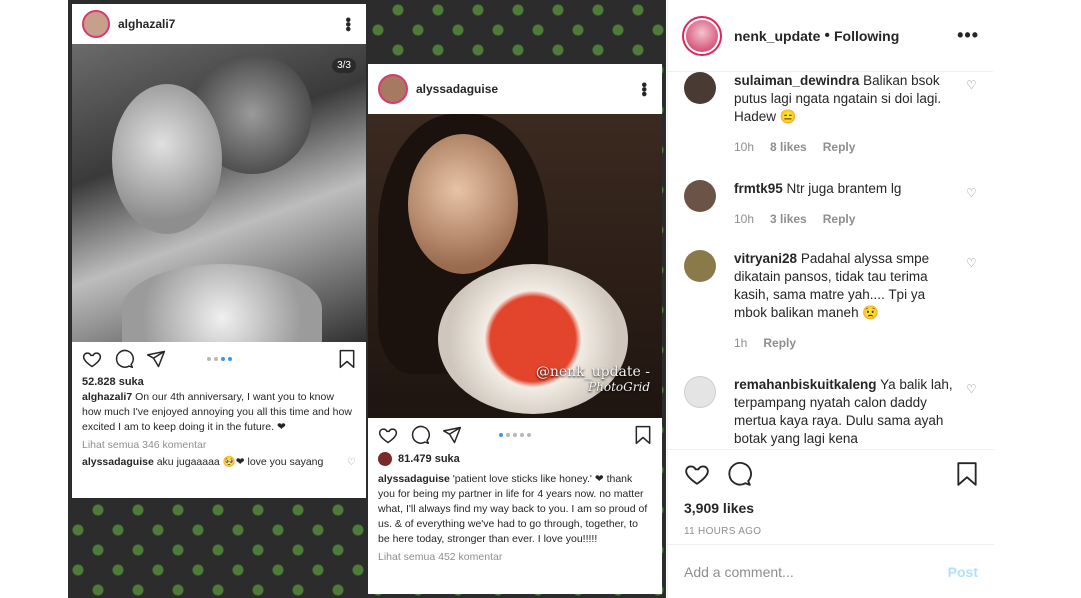 Image resolution: width=1081 pixels, height=598 pixels. I want to click on post-actions: 3,909 likes 11 HOURS AGO, so click(831, 497).